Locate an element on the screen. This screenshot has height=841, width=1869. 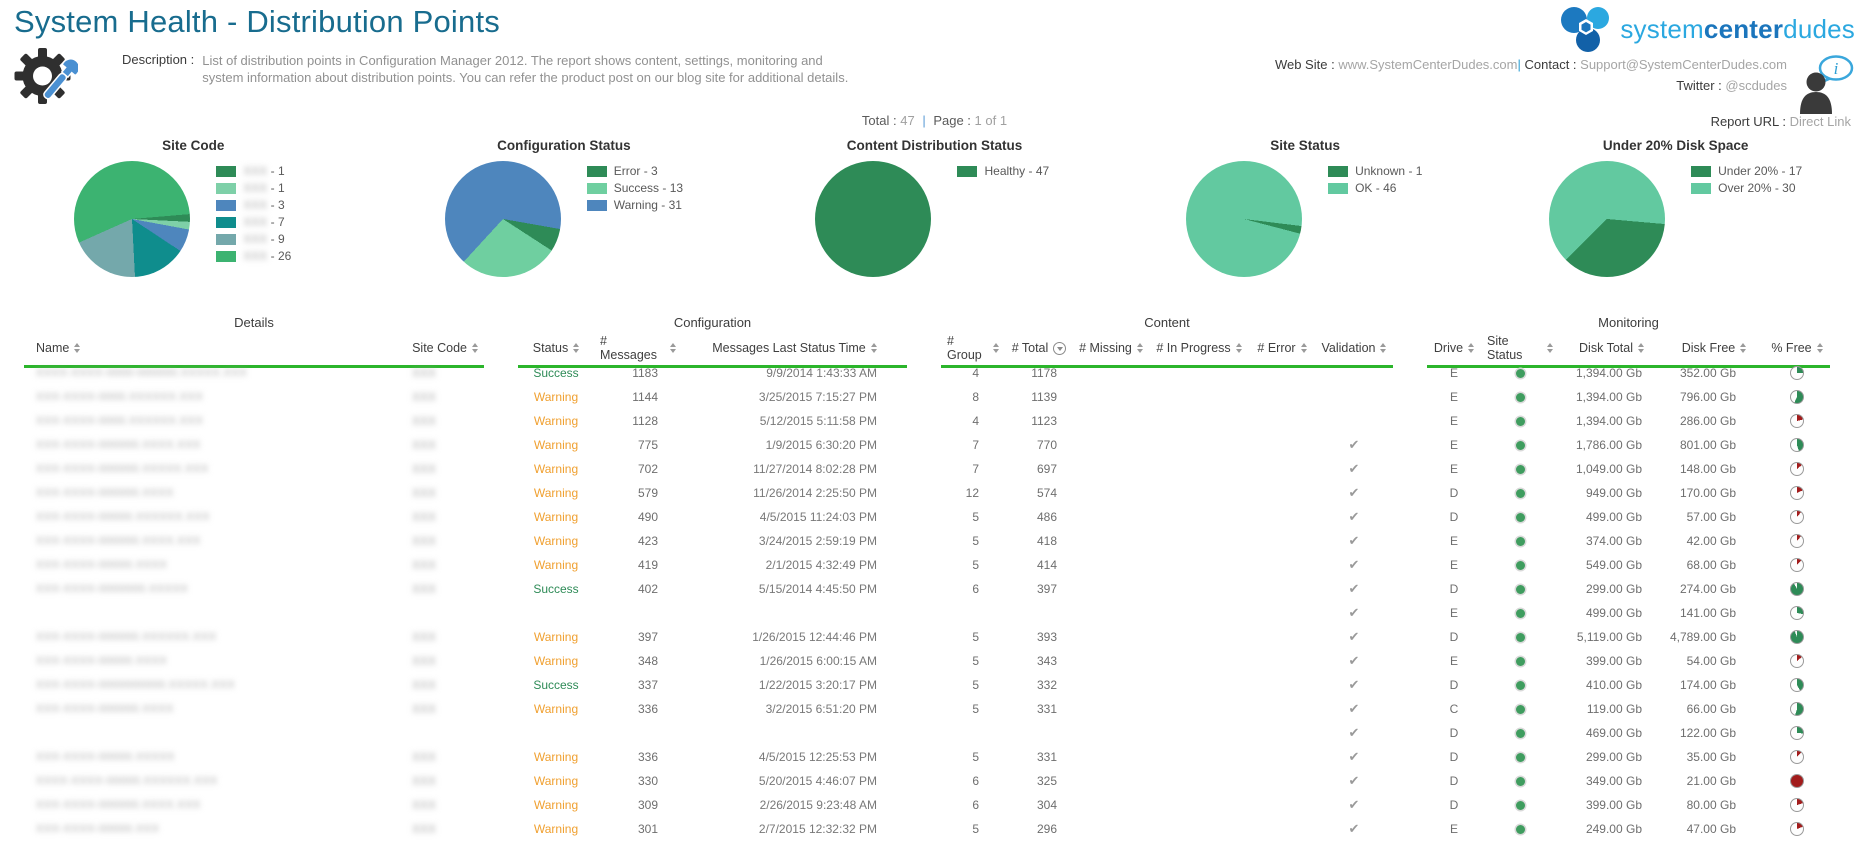
dp-site-code is located at coordinates (424, 613).